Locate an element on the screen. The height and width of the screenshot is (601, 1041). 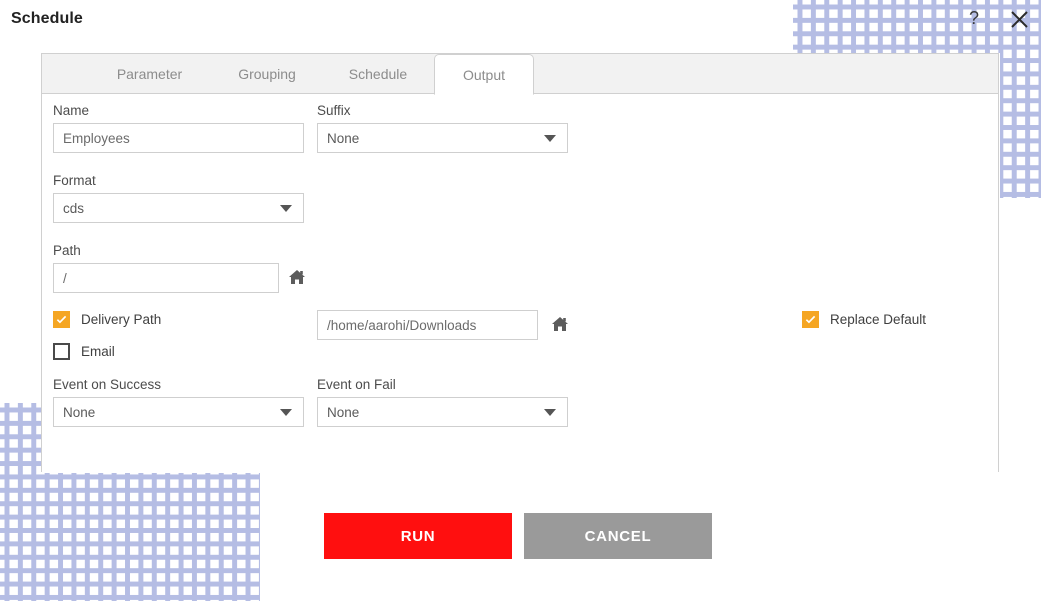
delivery-path-home-button is located at coordinates (560, 324).